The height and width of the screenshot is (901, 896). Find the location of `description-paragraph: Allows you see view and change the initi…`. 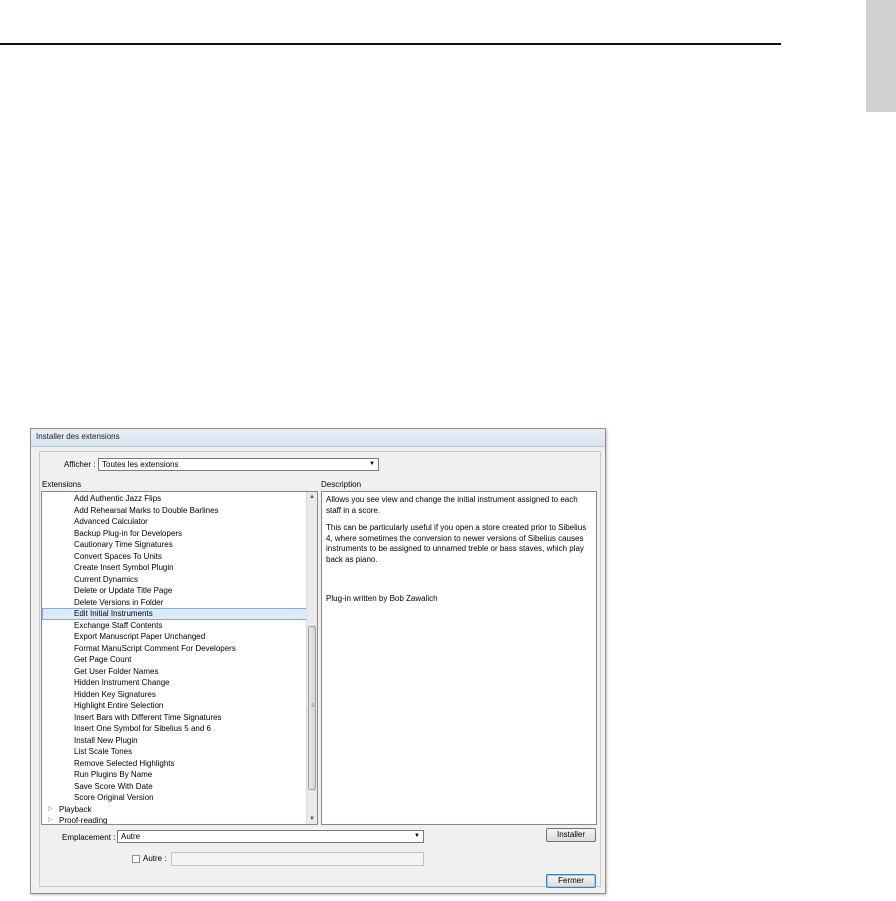

description-paragraph: Allows you see view and change the initi… is located at coordinates (452, 505).